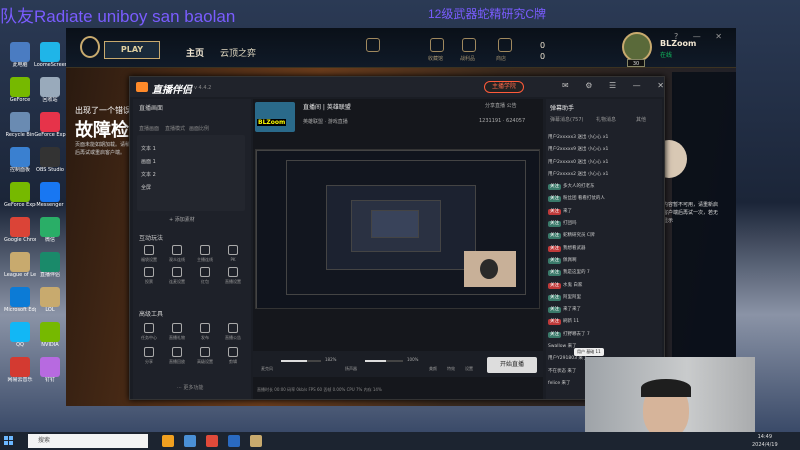  What do you see at coordinates (373, 45) in the screenshot?
I see `rank-icon` at bounding box center [373, 45].